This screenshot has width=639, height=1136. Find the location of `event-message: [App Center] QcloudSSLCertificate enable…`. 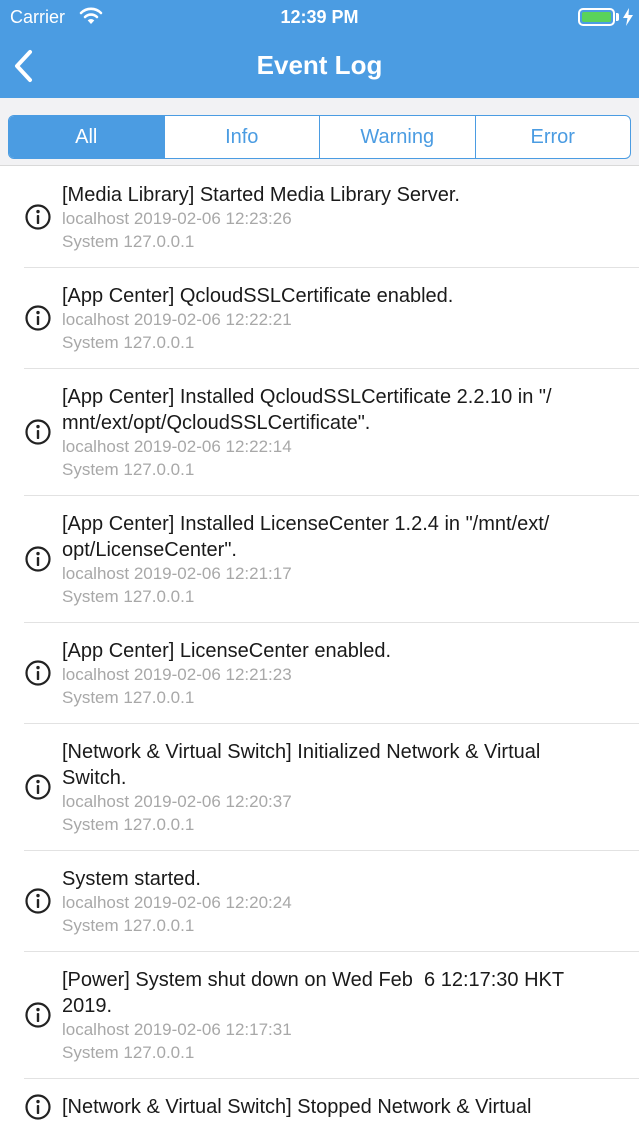

event-message: [App Center] QcloudSSLCertificate enable… is located at coordinates (258, 296).